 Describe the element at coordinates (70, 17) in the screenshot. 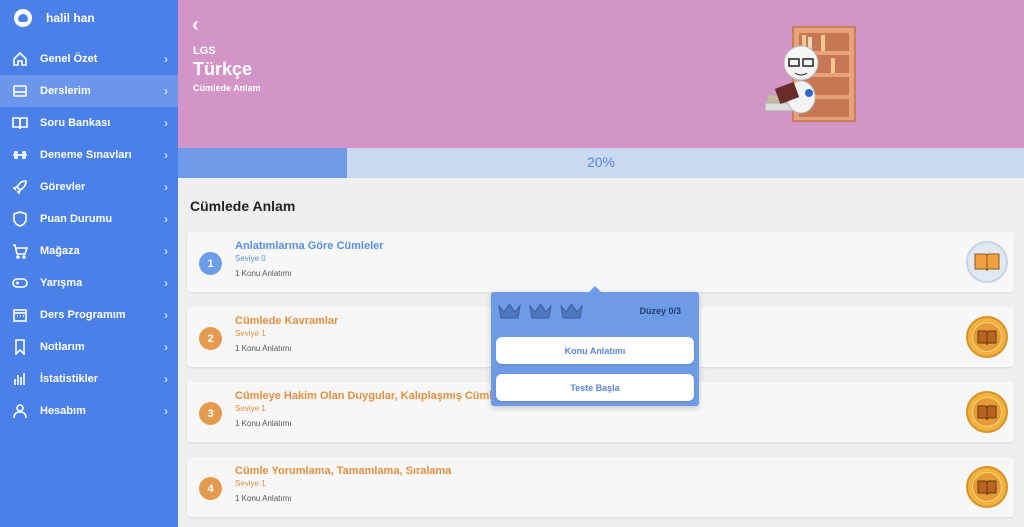

I see `user-name: halil han` at that location.